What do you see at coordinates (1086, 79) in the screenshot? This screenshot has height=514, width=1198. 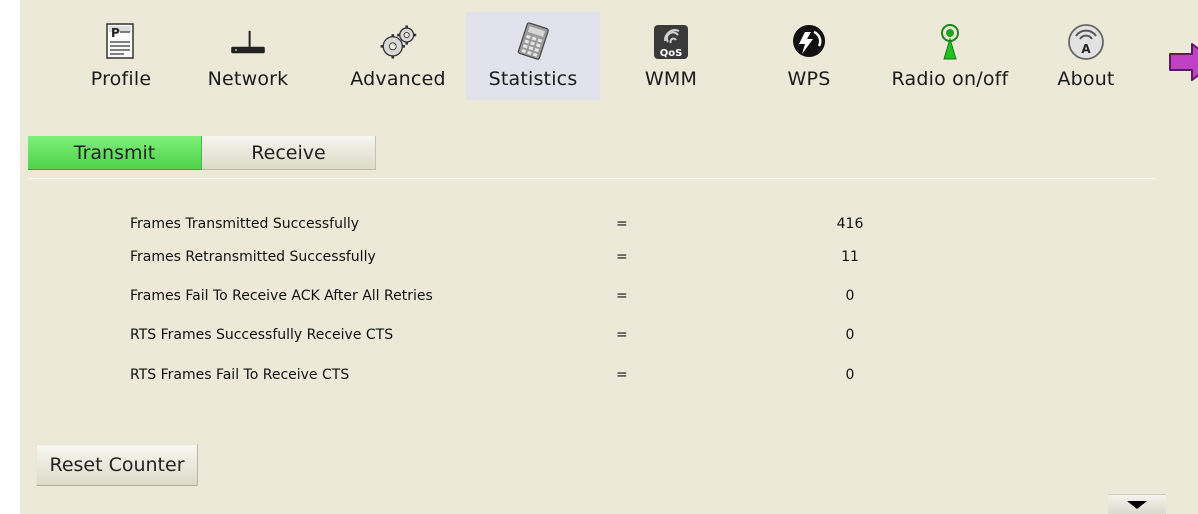 I see `toolbar-about-label: About` at bounding box center [1086, 79].